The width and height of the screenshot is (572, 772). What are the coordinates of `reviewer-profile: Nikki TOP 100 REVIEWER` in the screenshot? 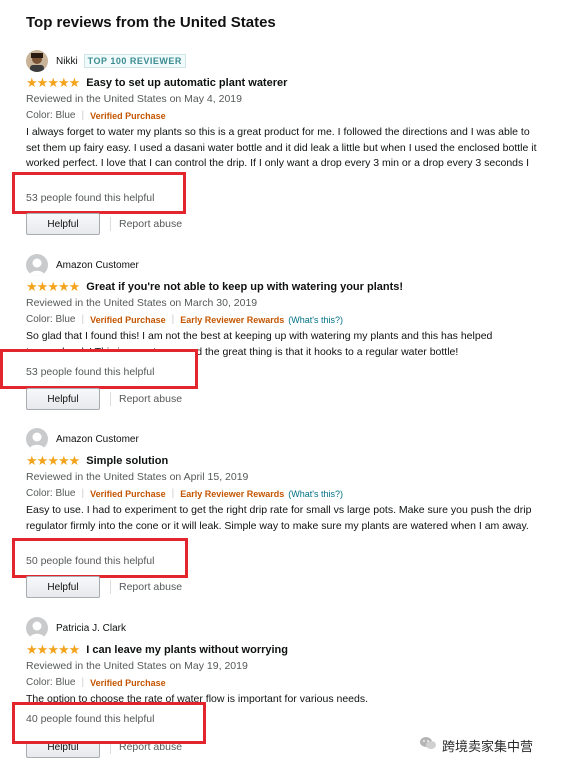 It's located at (106, 61).